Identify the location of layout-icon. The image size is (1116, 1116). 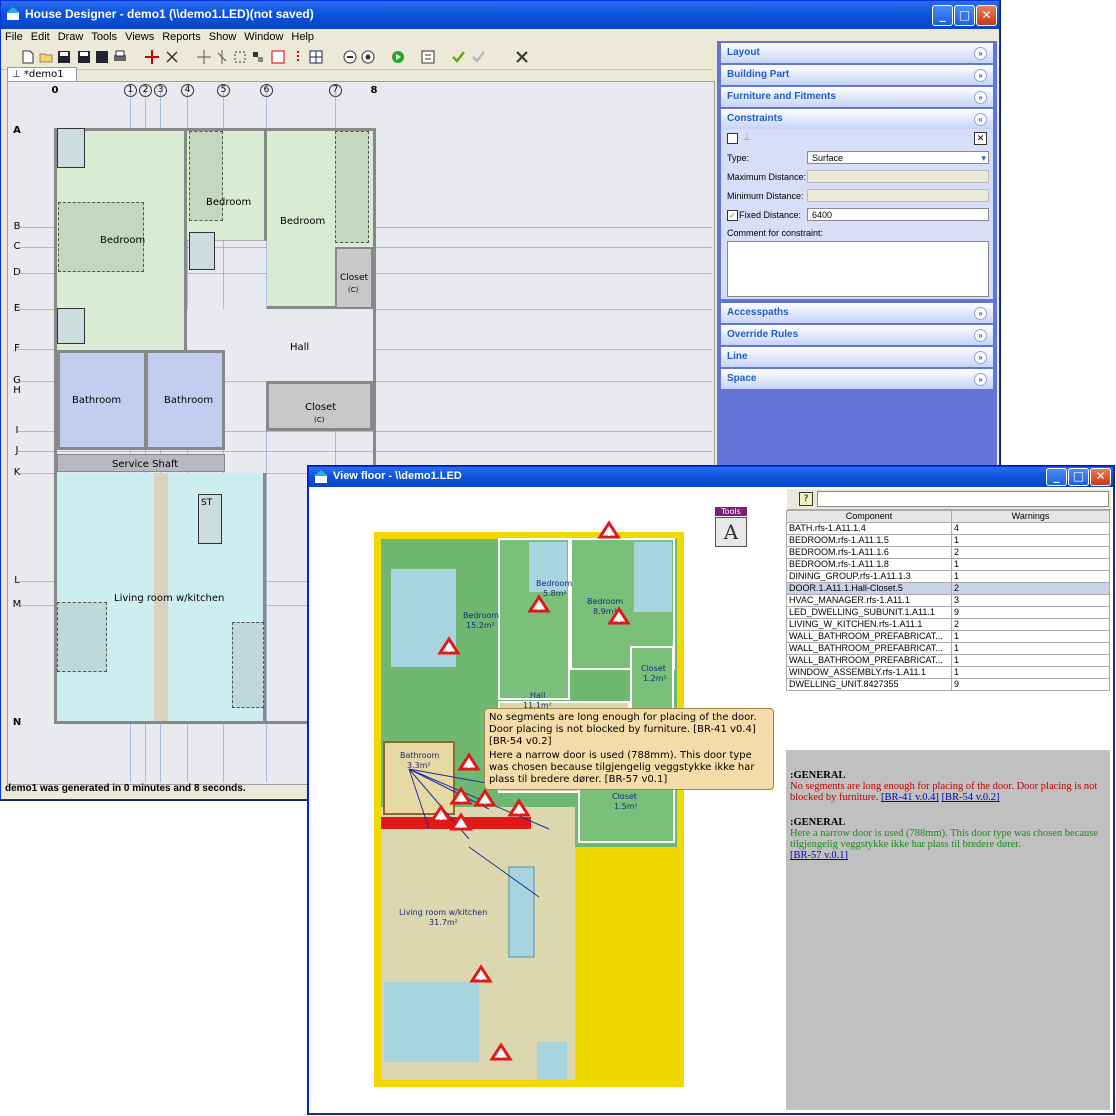
(316, 57).